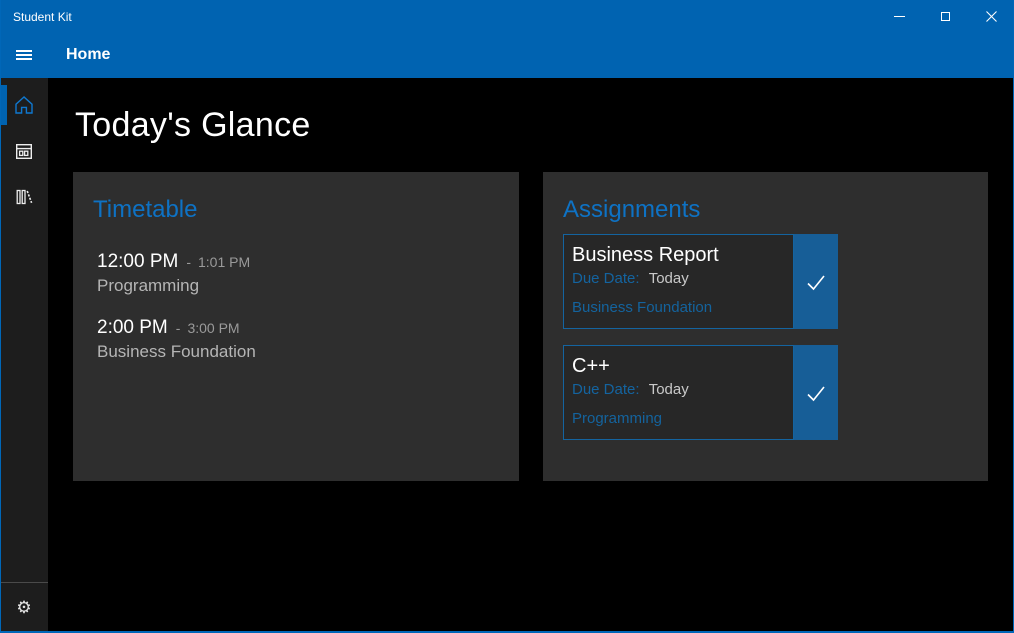 The height and width of the screenshot is (633, 1014). What do you see at coordinates (591, 366) in the screenshot?
I see `assignment-title: C++` at bounding box center [591, 366].